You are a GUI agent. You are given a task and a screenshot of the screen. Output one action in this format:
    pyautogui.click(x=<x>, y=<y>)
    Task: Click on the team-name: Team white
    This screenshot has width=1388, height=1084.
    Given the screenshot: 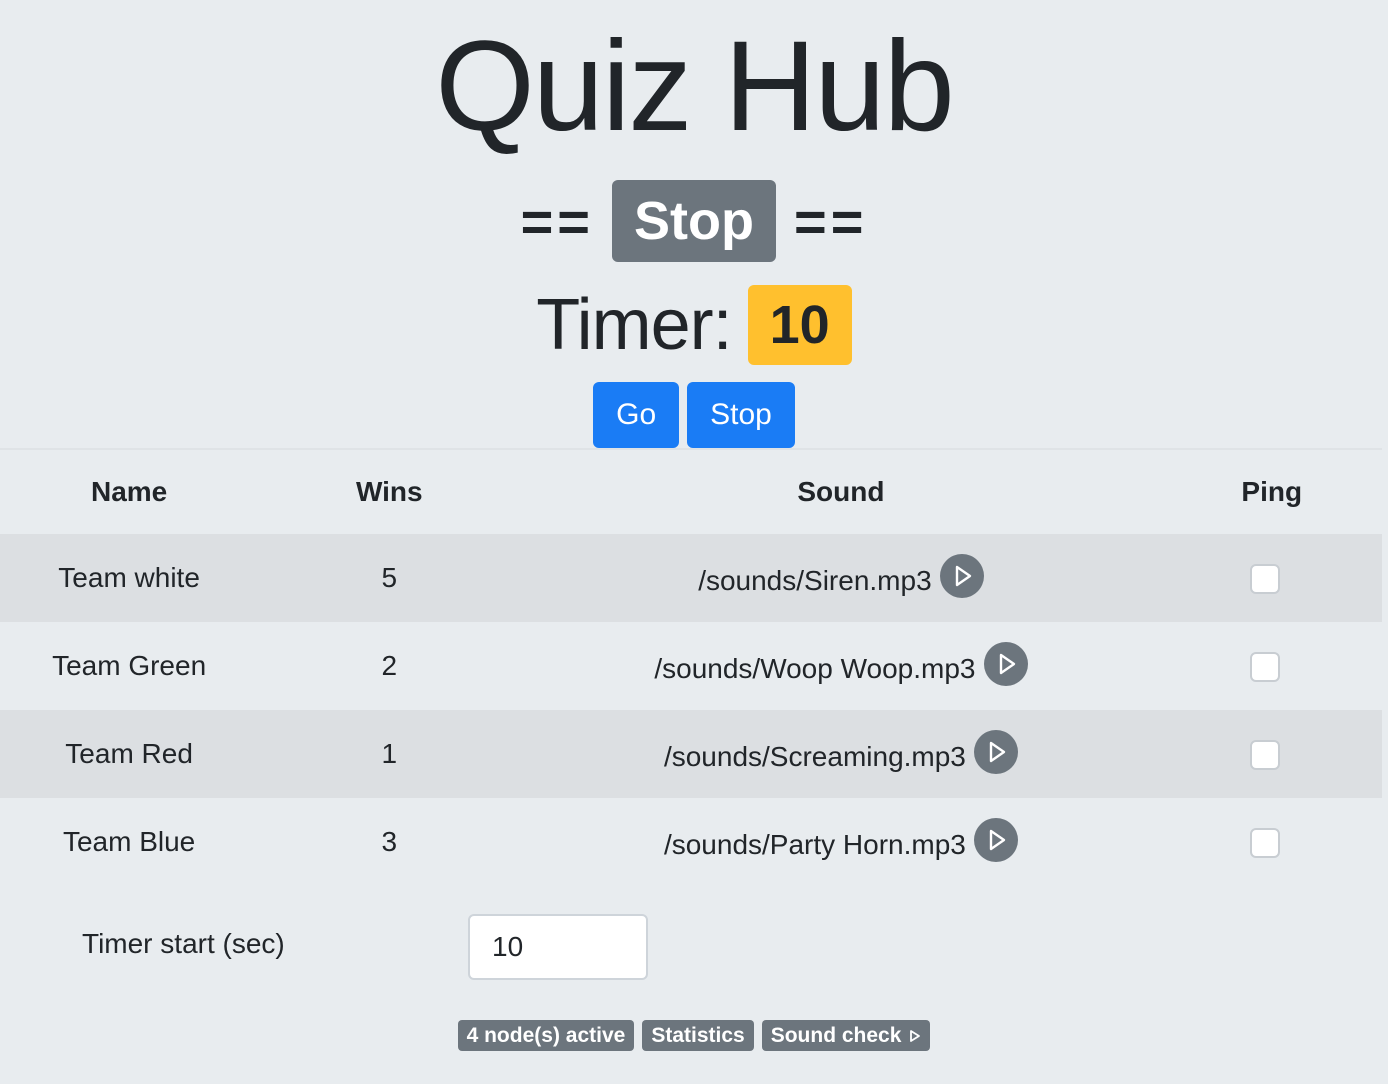 What is the action you would take?
    pyautogui.click(x=129, y=578)
    